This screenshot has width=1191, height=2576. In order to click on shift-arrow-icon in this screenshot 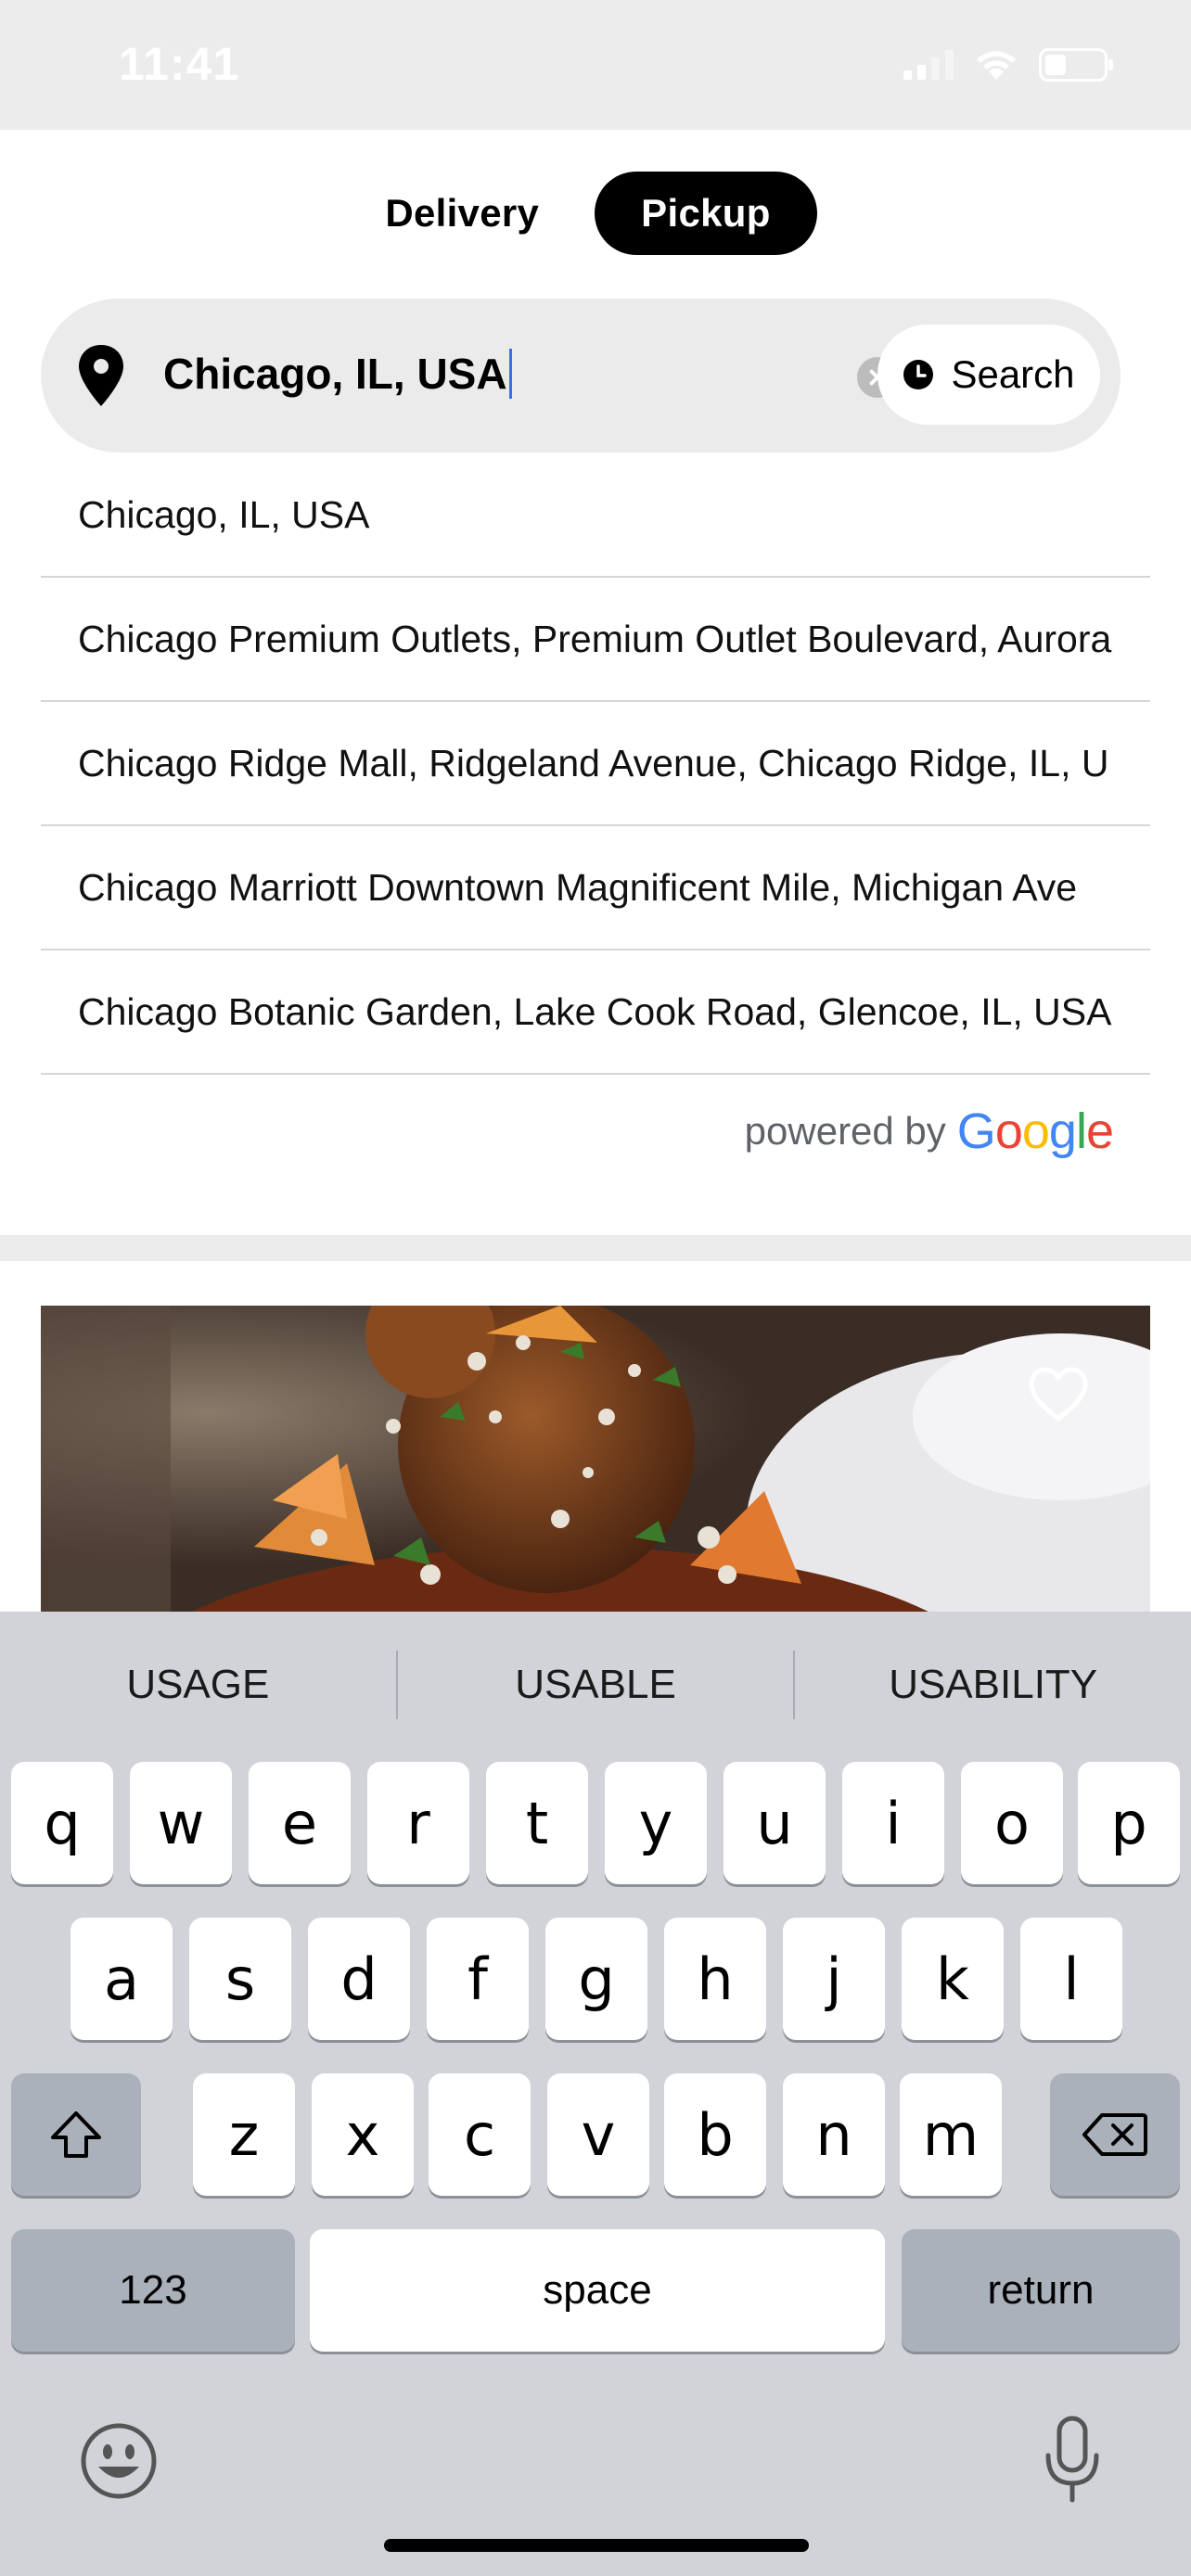, I will do `click(76, 2134)`.